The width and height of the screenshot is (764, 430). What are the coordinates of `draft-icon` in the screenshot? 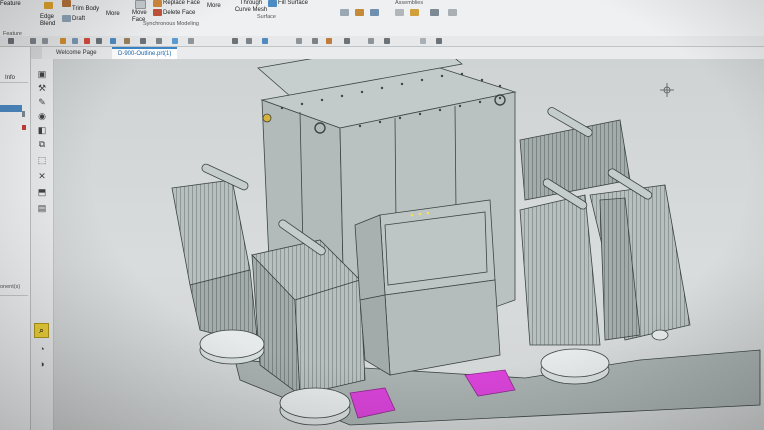 It's located at (66, 18).